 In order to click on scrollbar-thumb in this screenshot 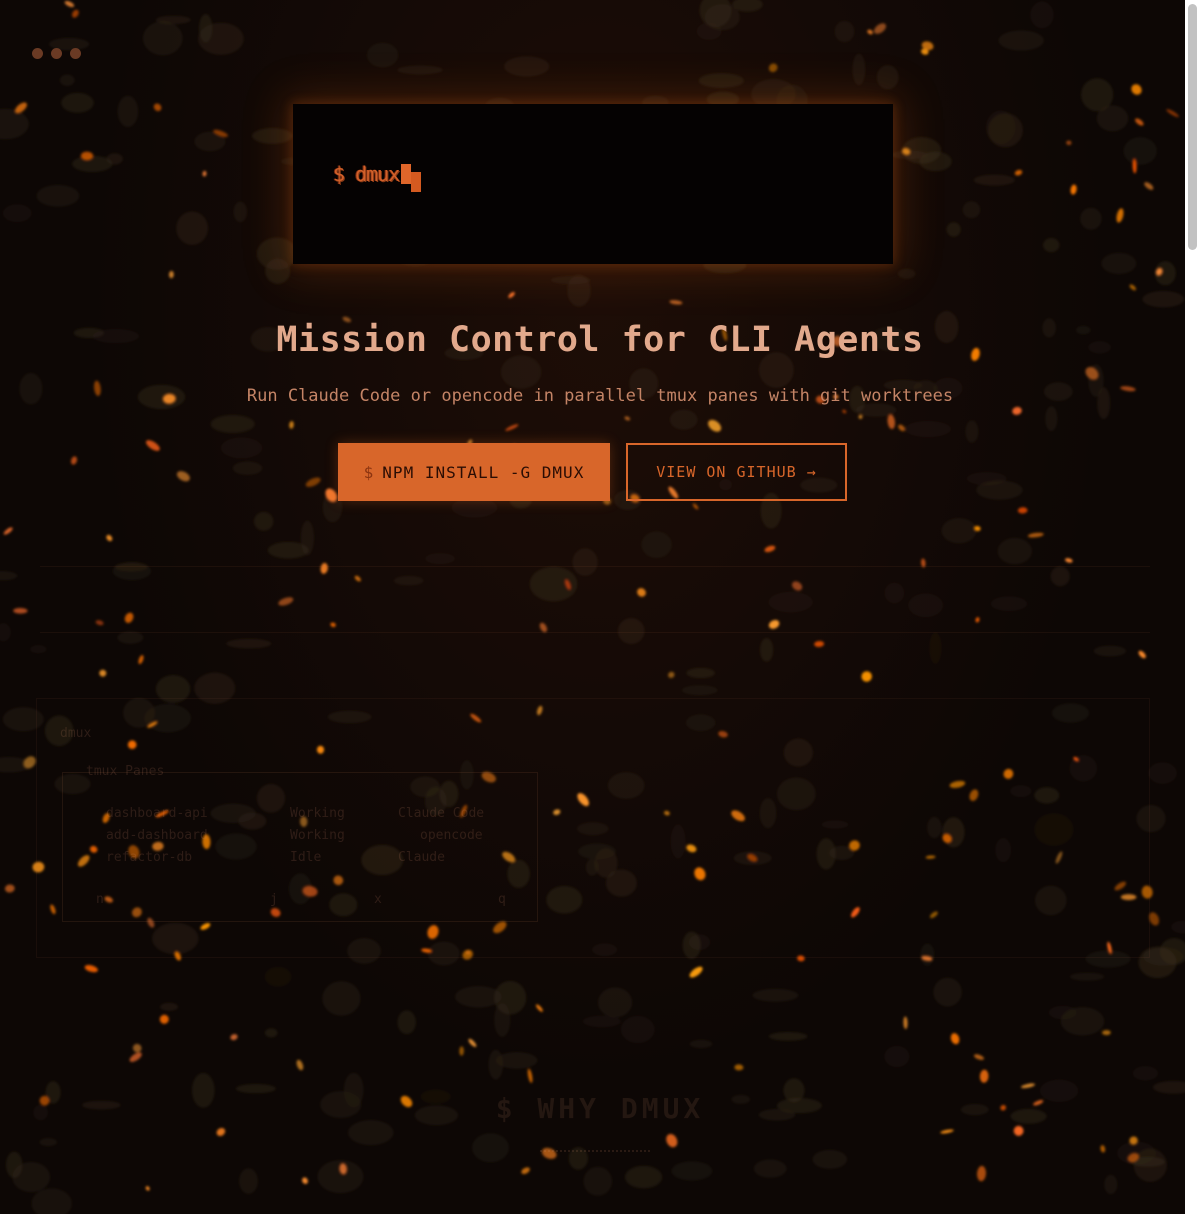, I will do `click(1192, 127)`.